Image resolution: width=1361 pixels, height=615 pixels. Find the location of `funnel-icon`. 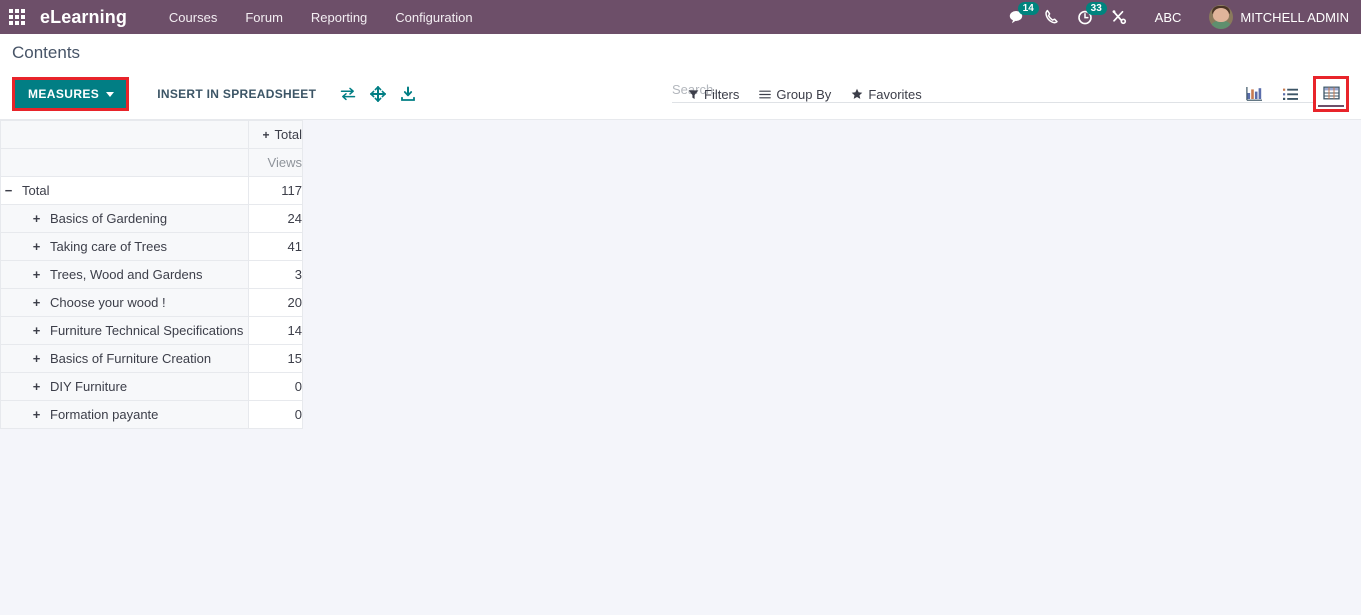

funnel-icon is located at coordinates (693, 94).